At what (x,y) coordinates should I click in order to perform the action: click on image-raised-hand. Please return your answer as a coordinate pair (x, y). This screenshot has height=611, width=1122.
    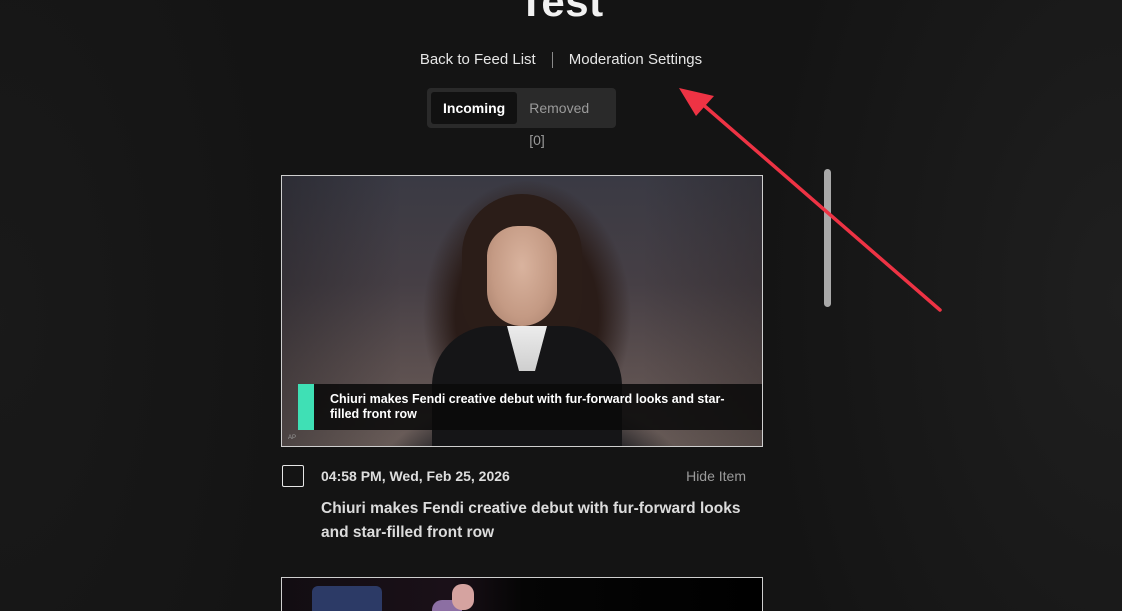
    Looking at the image, I should click on (463, 597).